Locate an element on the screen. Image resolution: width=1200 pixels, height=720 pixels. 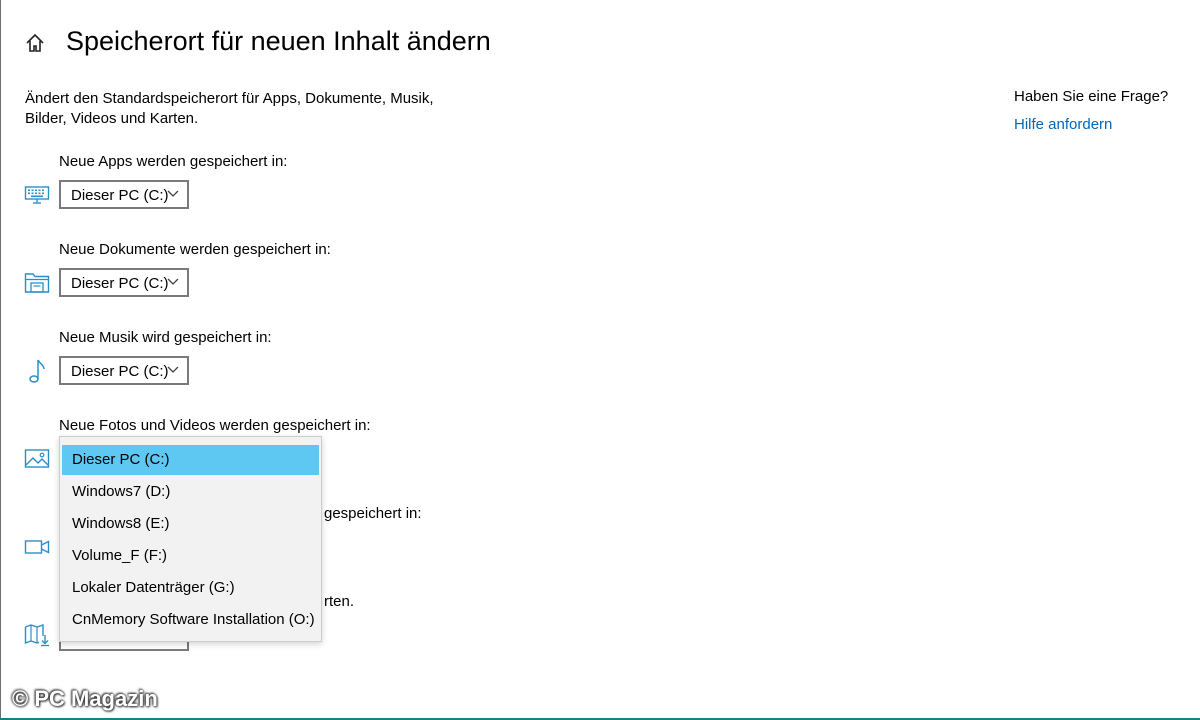
window-left-border is located at coordinates (0, 360).